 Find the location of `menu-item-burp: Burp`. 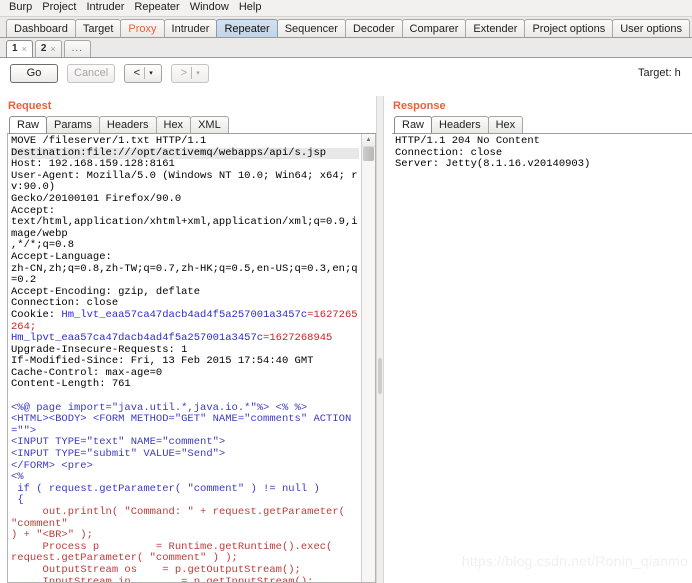

menu-item-burp: Burp is located at coordinates (20, 8).